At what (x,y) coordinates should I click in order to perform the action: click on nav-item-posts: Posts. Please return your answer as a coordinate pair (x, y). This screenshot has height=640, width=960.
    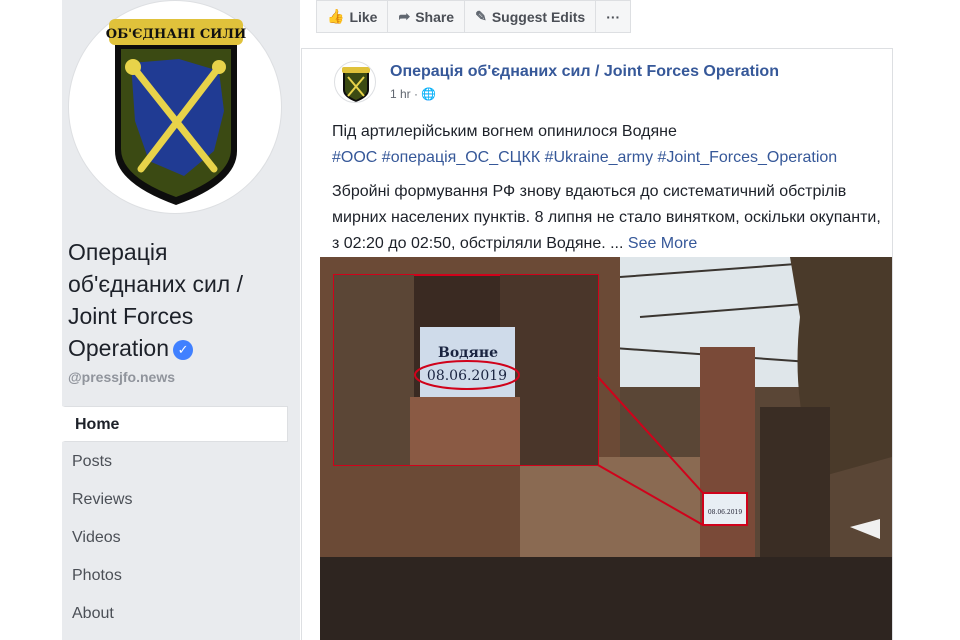
    Looking at the image, I should click on (175, 463).